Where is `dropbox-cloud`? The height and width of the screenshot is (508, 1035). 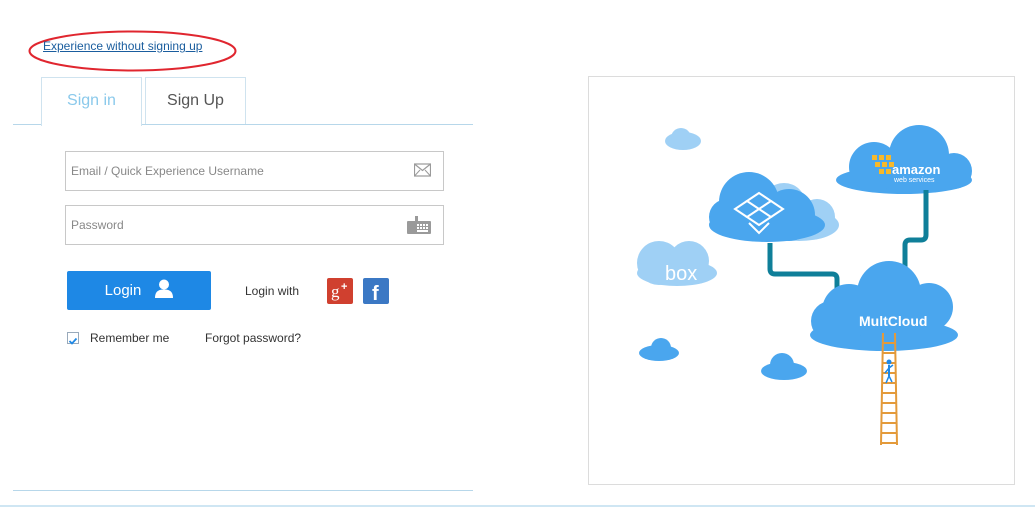 dropbox-cloud is located at coordinates (767, 207).